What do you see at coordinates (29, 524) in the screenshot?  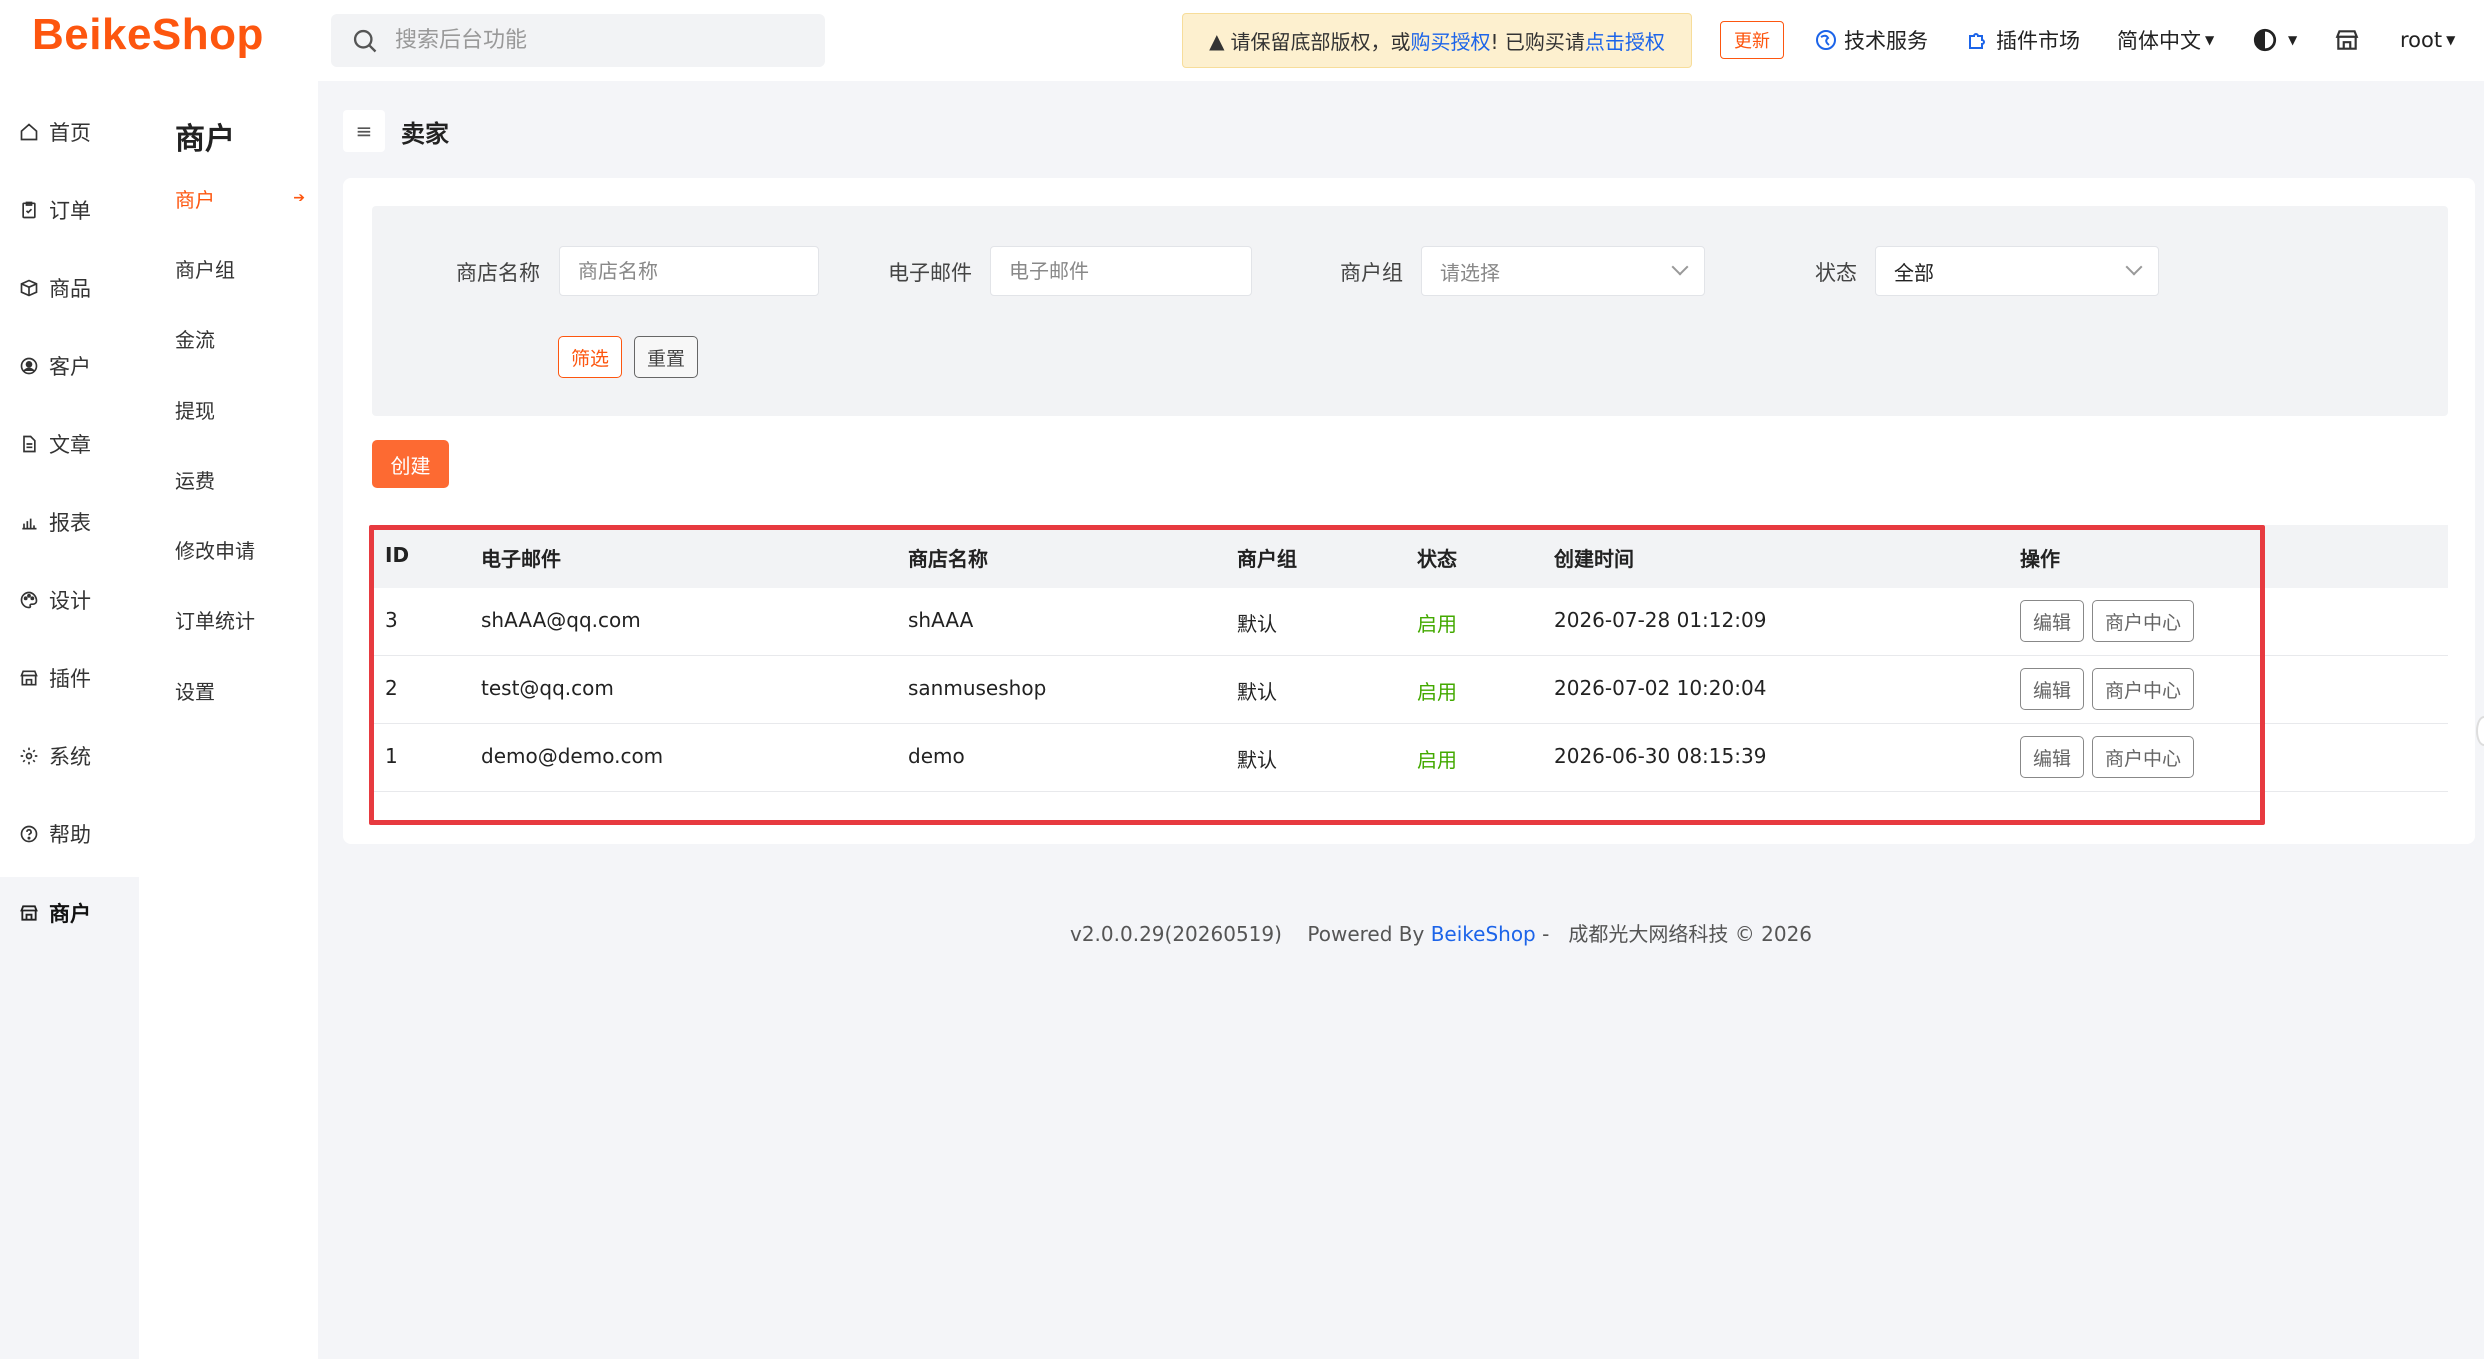 I see `bar-chart-icon` at bounding box center [29, 524].